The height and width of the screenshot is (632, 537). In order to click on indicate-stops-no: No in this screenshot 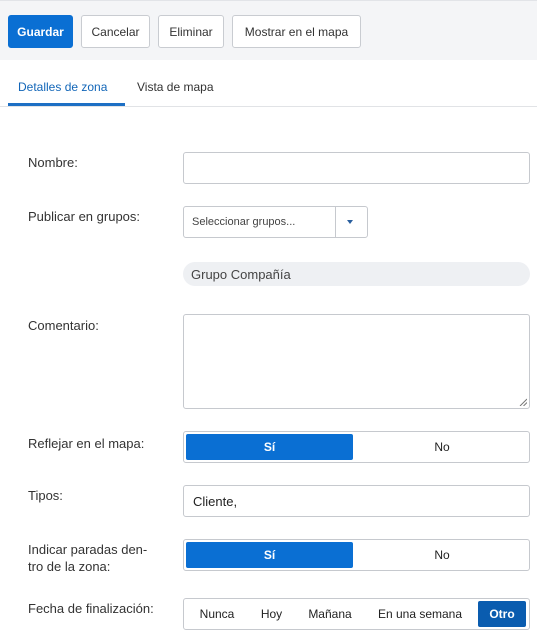, I will do `click(442, 555)`.